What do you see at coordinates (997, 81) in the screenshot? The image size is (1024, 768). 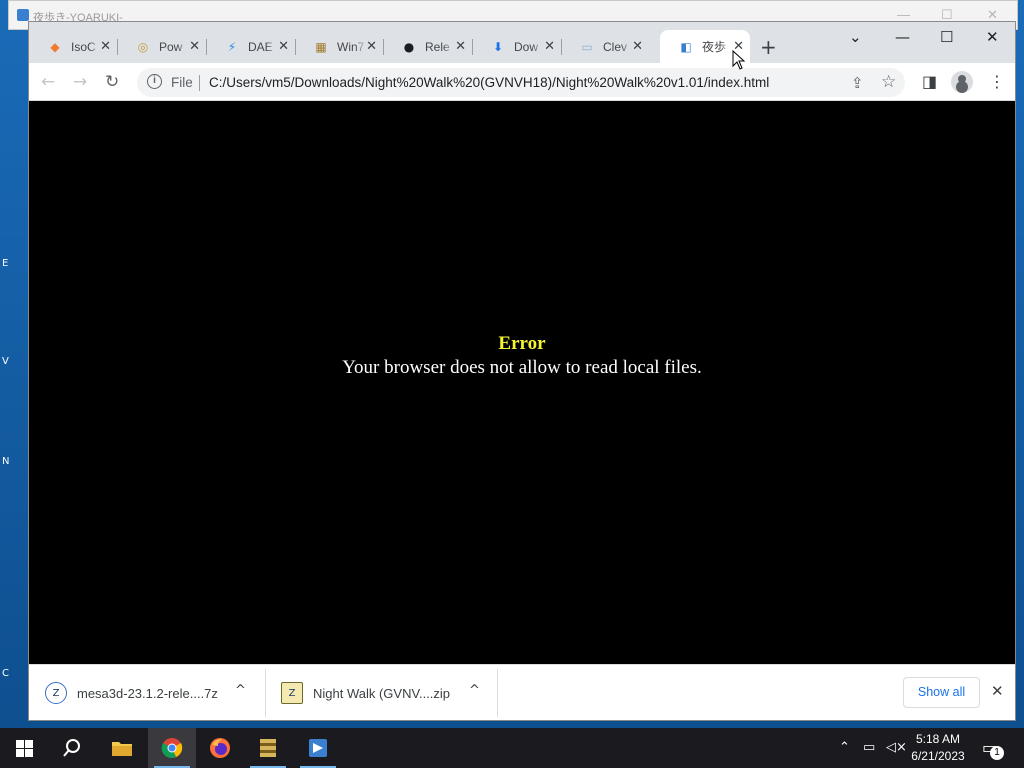 I see `menu-button: ⋮` at bounding box center [997, 81].